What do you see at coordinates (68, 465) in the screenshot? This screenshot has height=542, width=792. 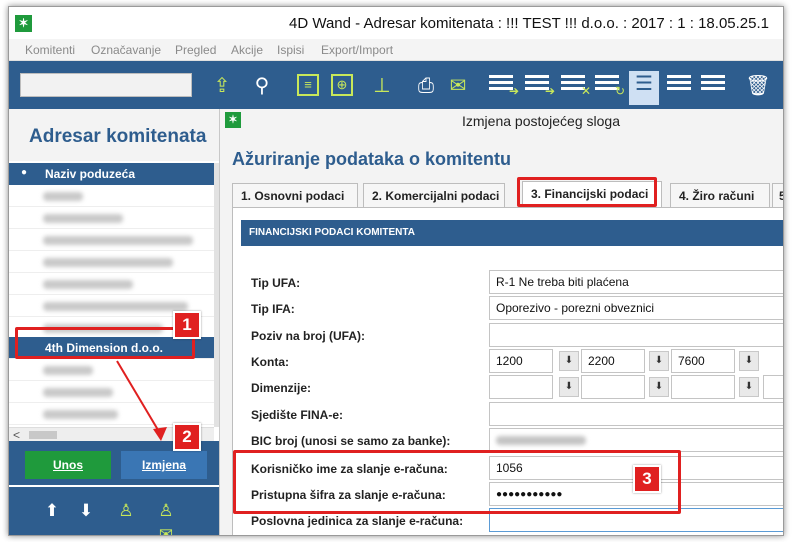 I see `new-button: Unos` at bounding box center [68, 465].